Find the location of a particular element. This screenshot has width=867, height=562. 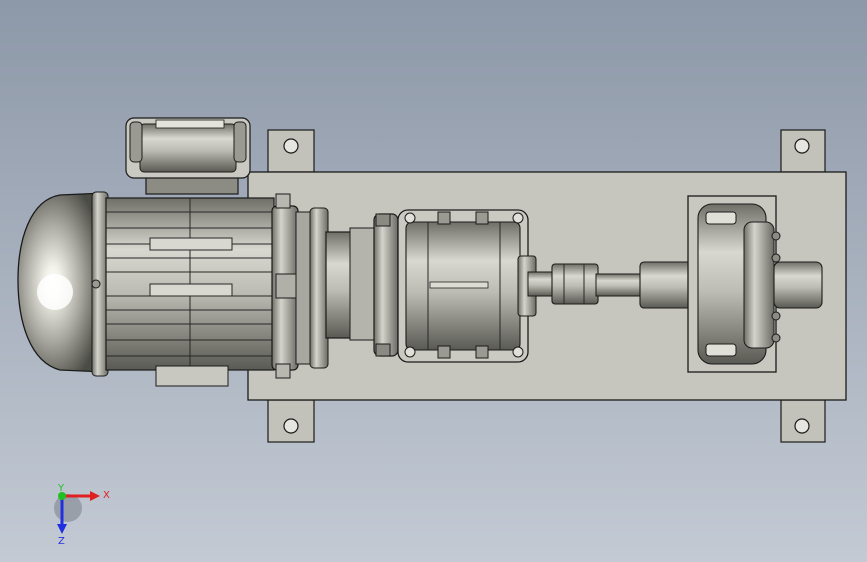

mounting-foot-bottom-right is located at coordinates (803, 421).